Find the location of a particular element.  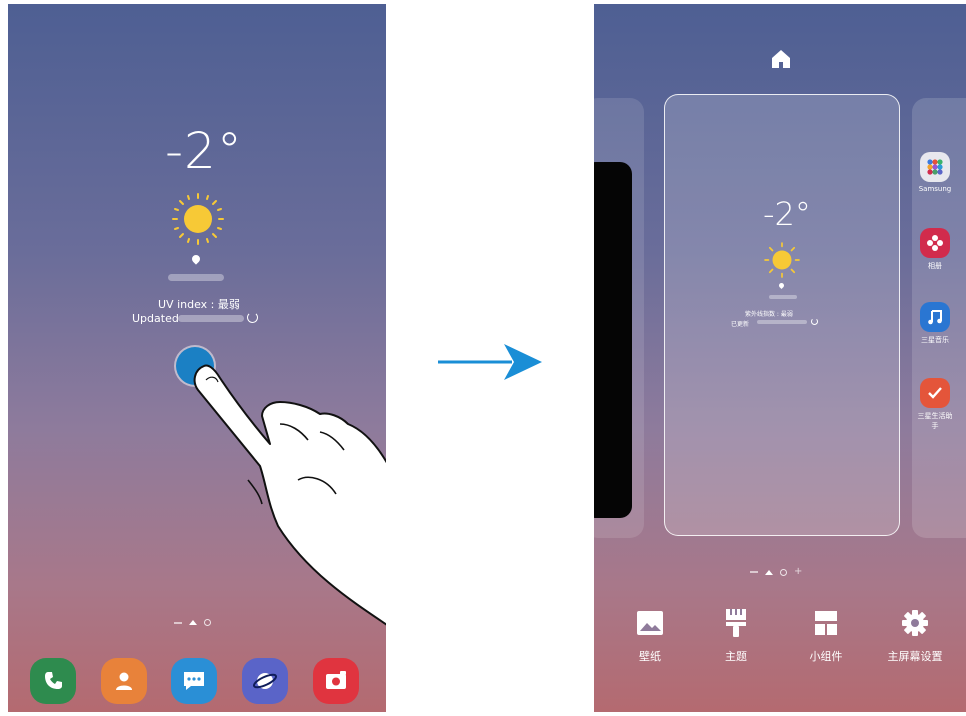

messages-app is located at coordinates (194, 681).